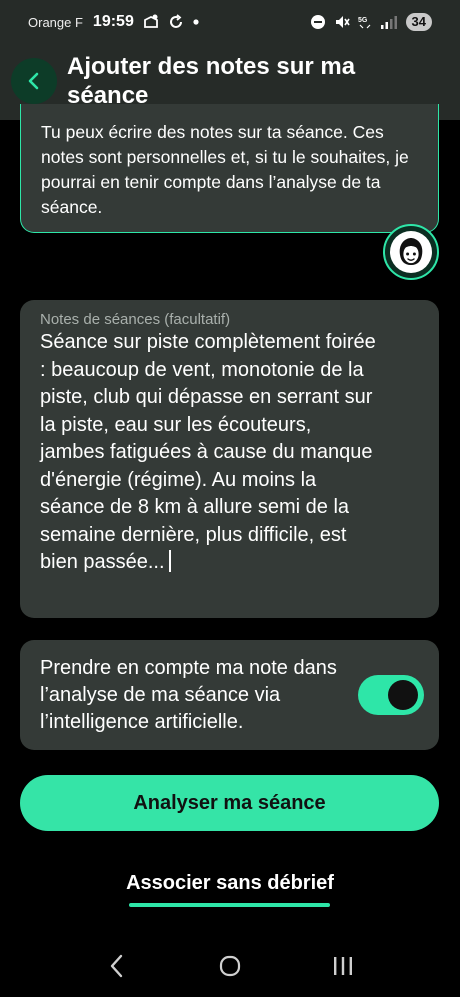  I want to click on nav-back-button, so click(117, 966).